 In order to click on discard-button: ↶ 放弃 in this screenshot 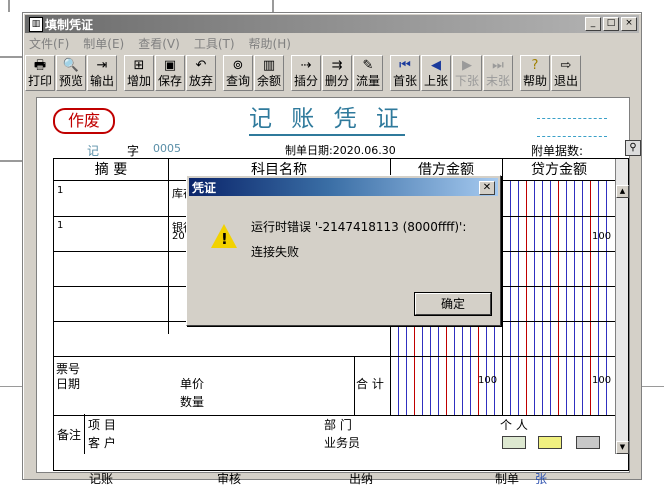, I will do `click(201, 73)`.